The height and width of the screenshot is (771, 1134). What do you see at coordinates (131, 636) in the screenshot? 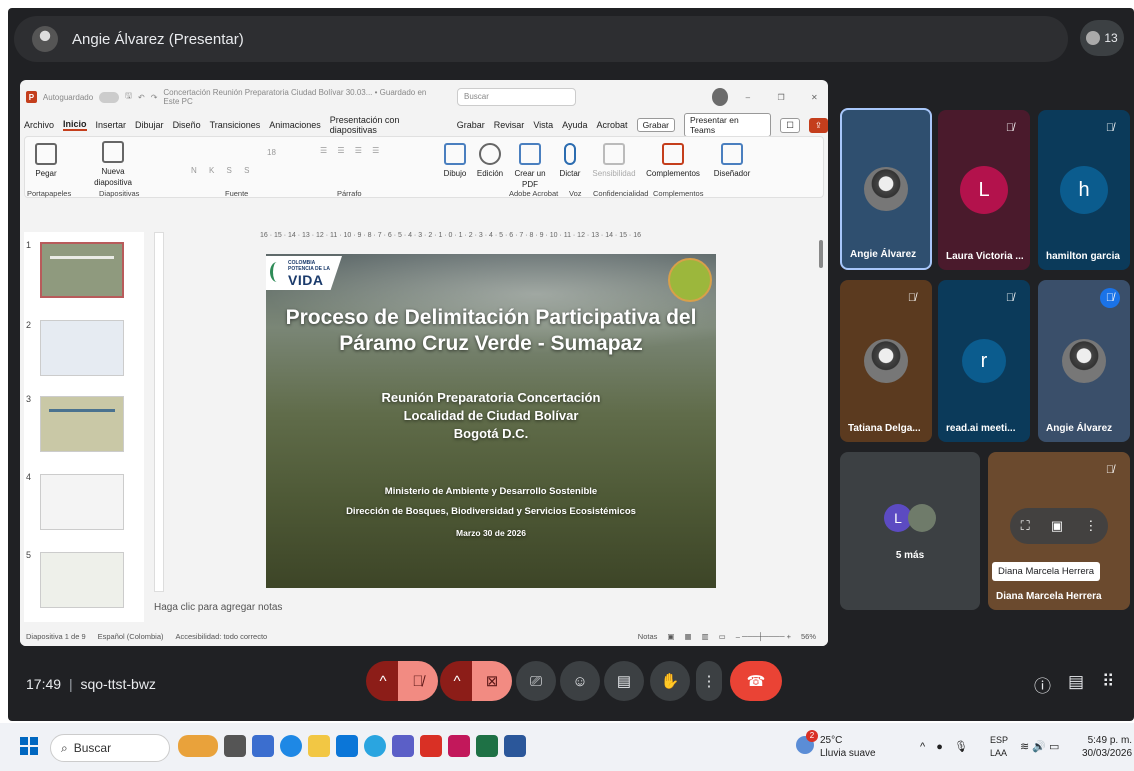
I see `language-status: Español (Colombia)` at bounding box center [131, 636].